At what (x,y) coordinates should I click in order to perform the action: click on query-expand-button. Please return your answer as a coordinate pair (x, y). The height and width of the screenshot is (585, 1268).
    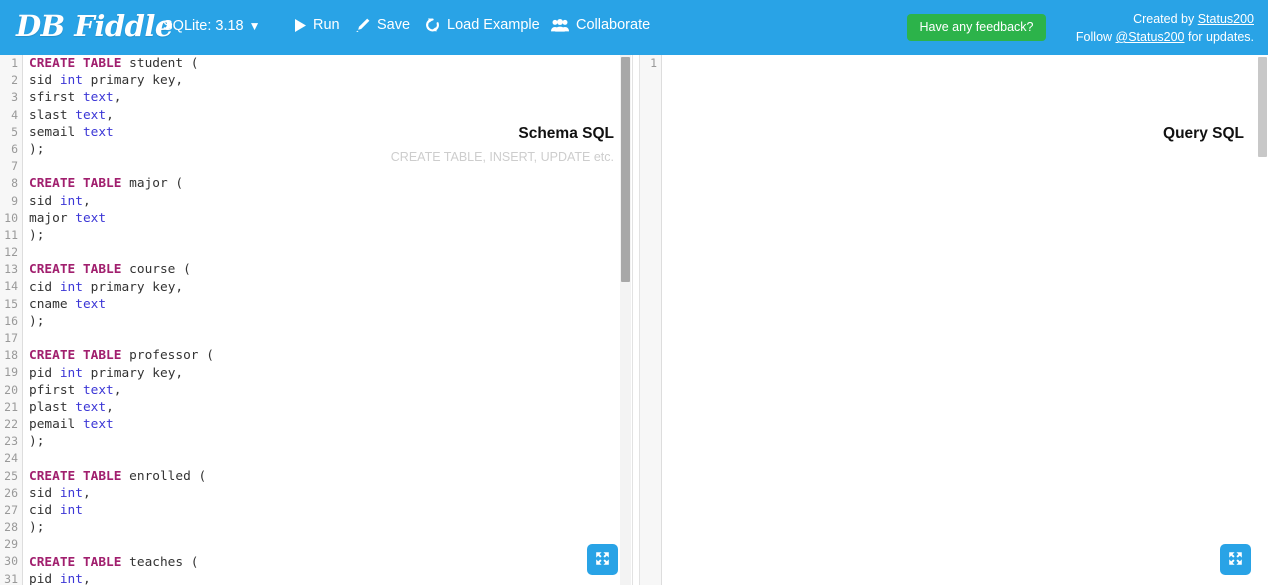
    Looking at the image, I should click on (1235, 559).